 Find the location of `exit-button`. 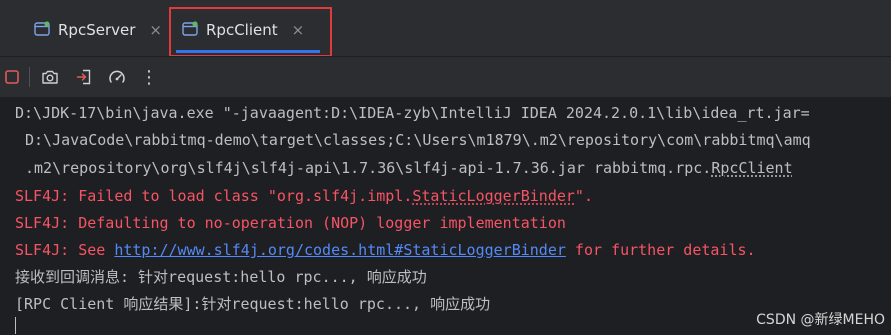

exit-button is located at coordinates (84, 77).